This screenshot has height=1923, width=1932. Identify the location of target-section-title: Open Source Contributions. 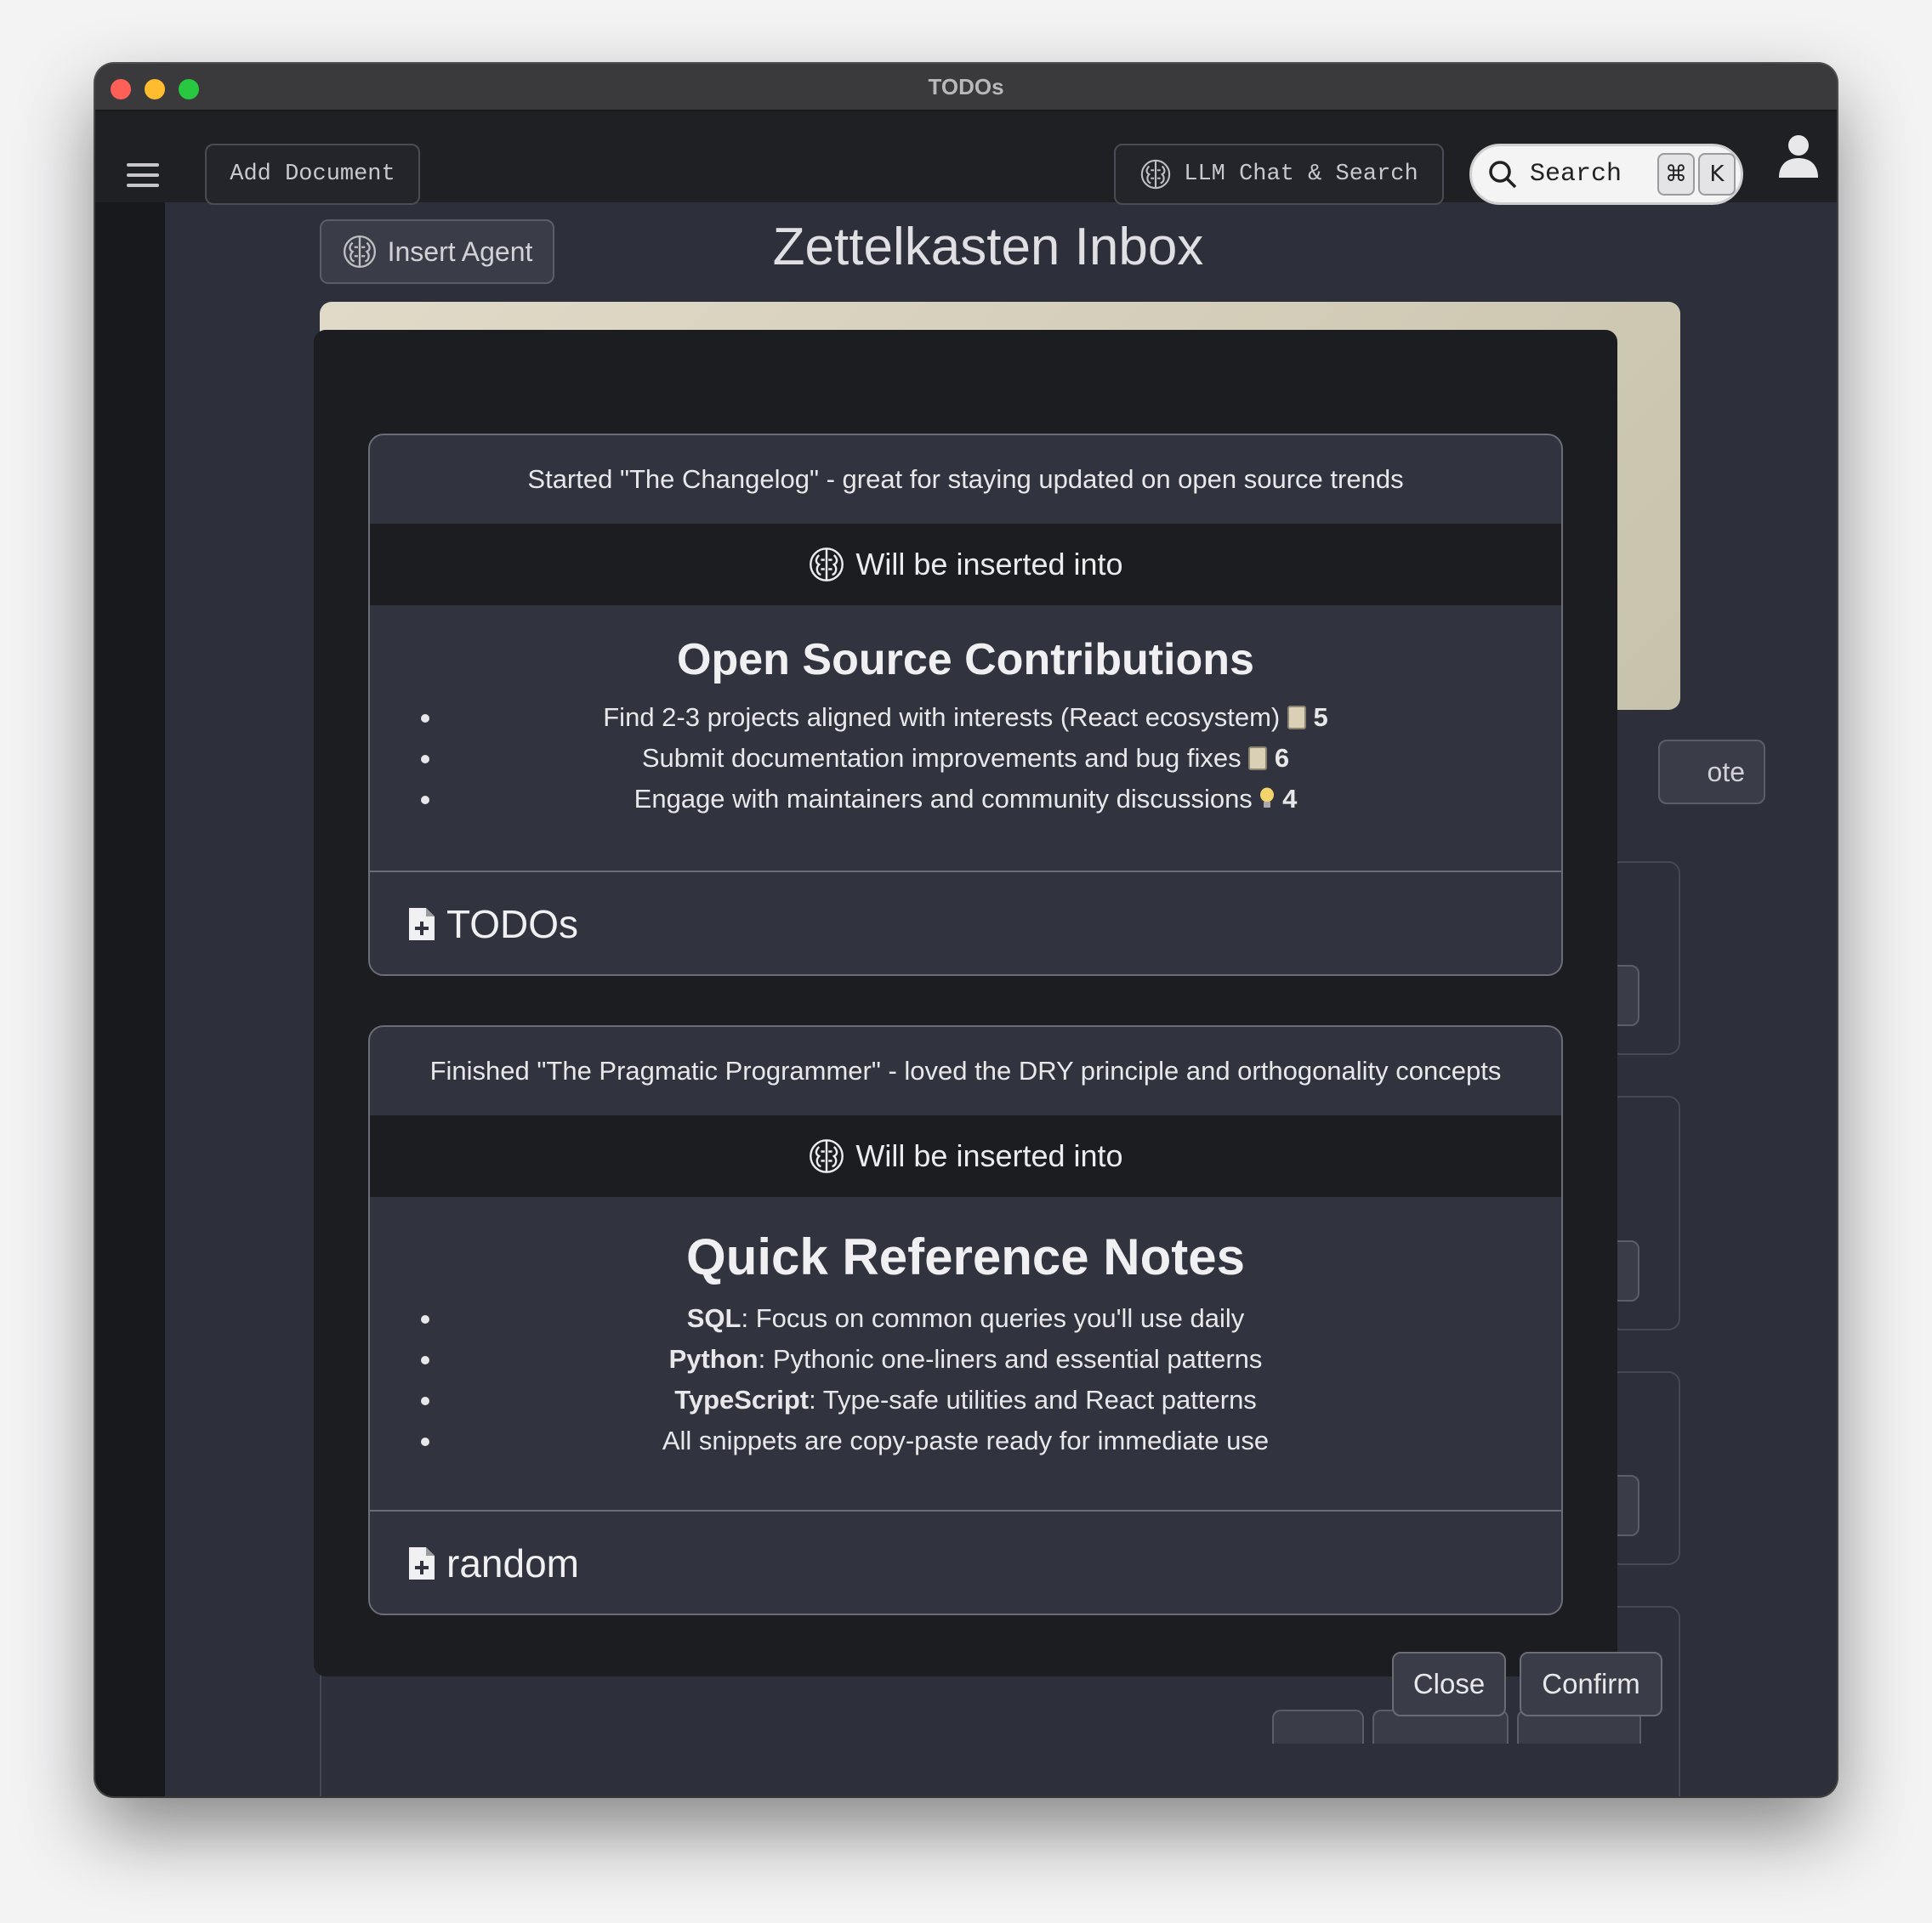
(965, 659).